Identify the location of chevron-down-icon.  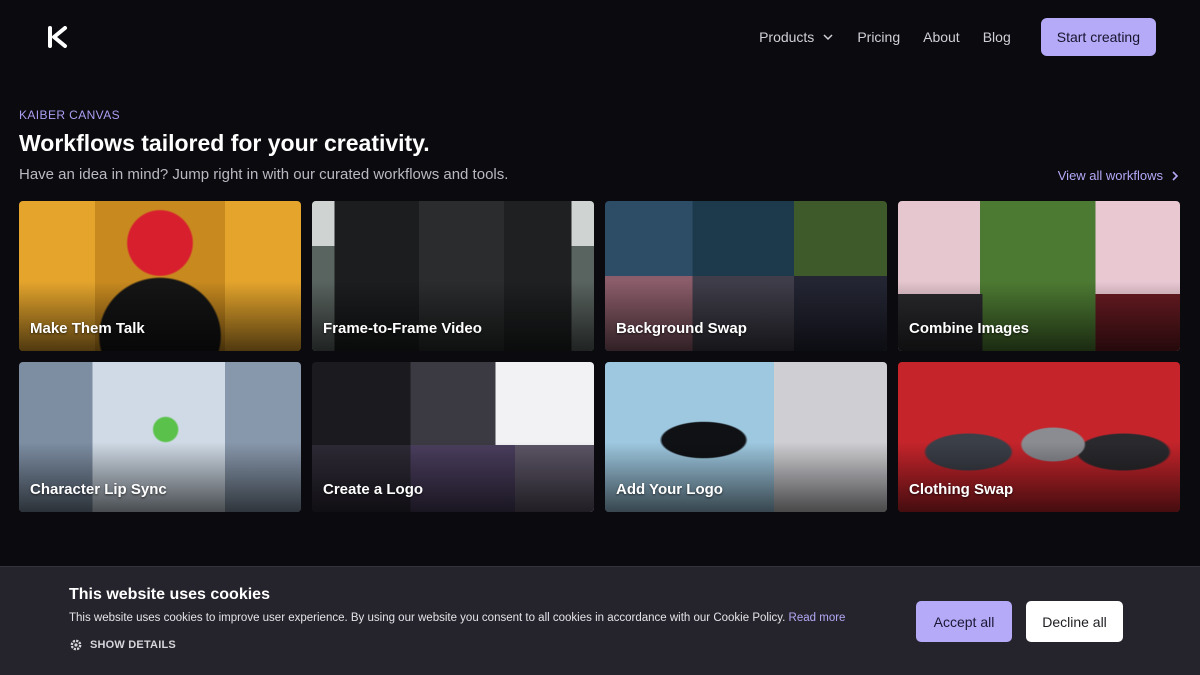
(828, 37).